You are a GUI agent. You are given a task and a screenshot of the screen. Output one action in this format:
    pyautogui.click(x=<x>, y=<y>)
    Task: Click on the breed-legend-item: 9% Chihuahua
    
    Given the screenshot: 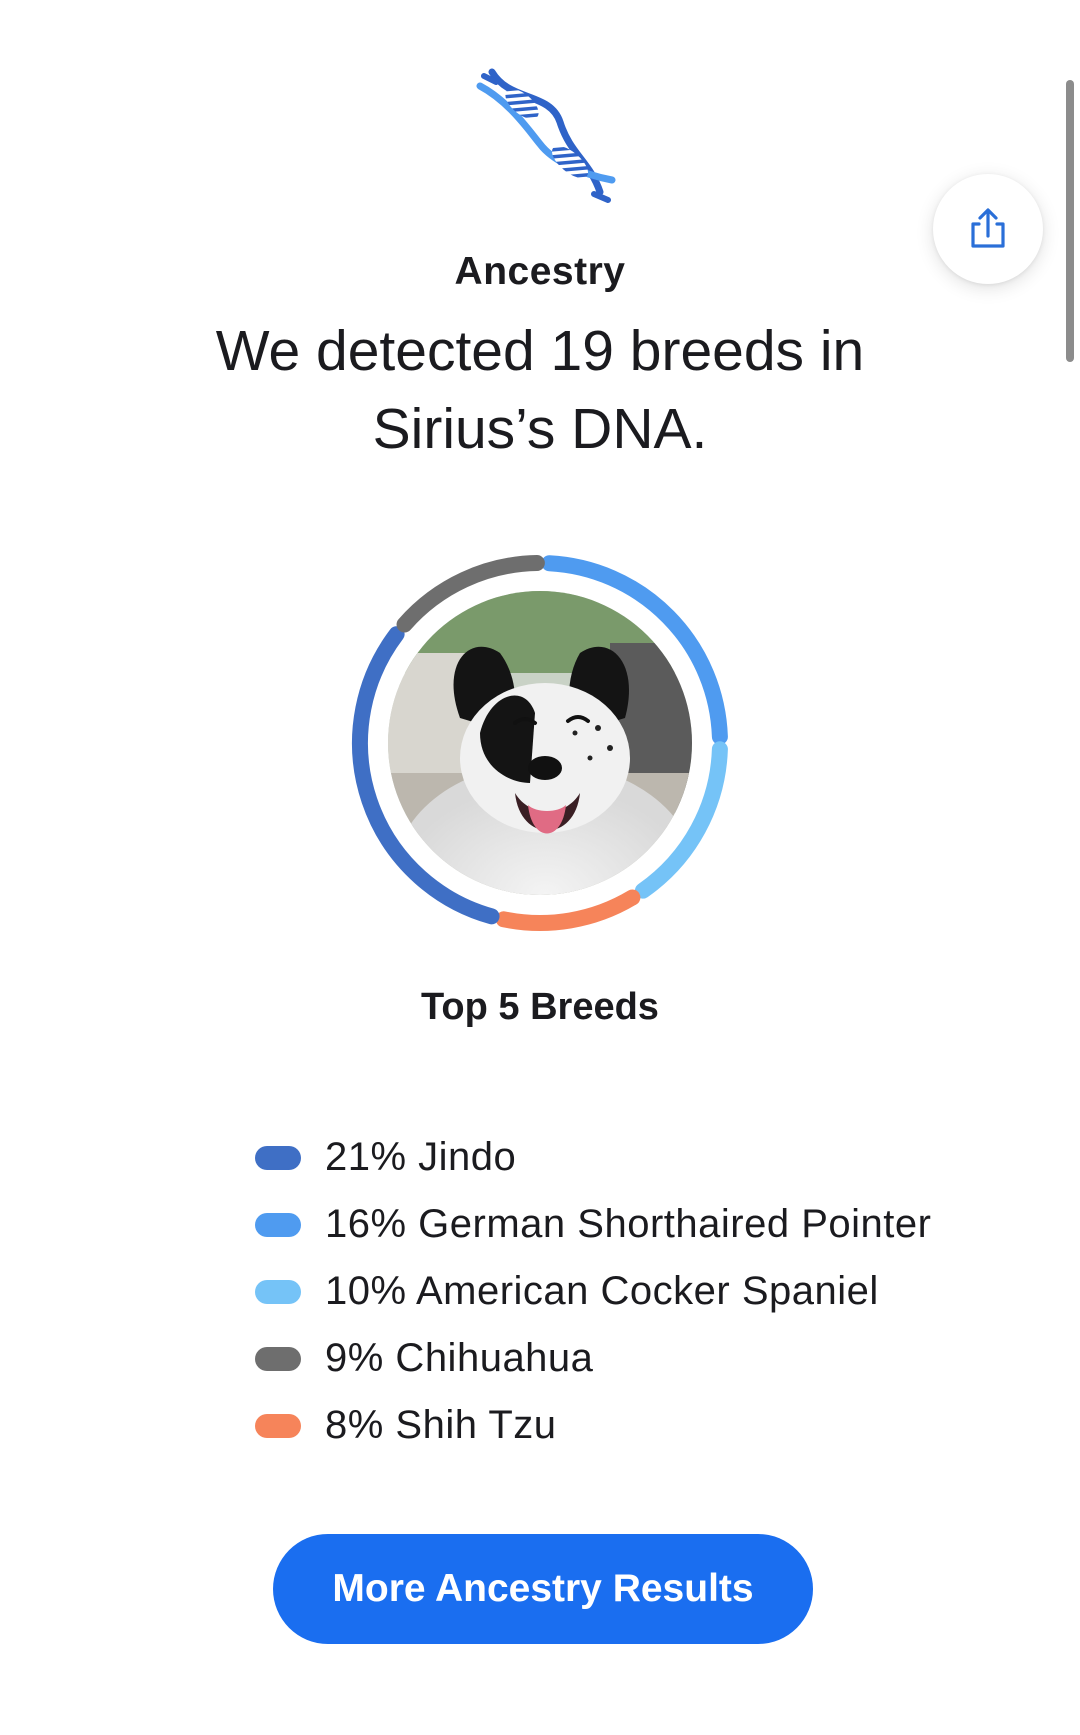 What is the action you would take?
    pyautogui.click(x=593, y=1358)
    